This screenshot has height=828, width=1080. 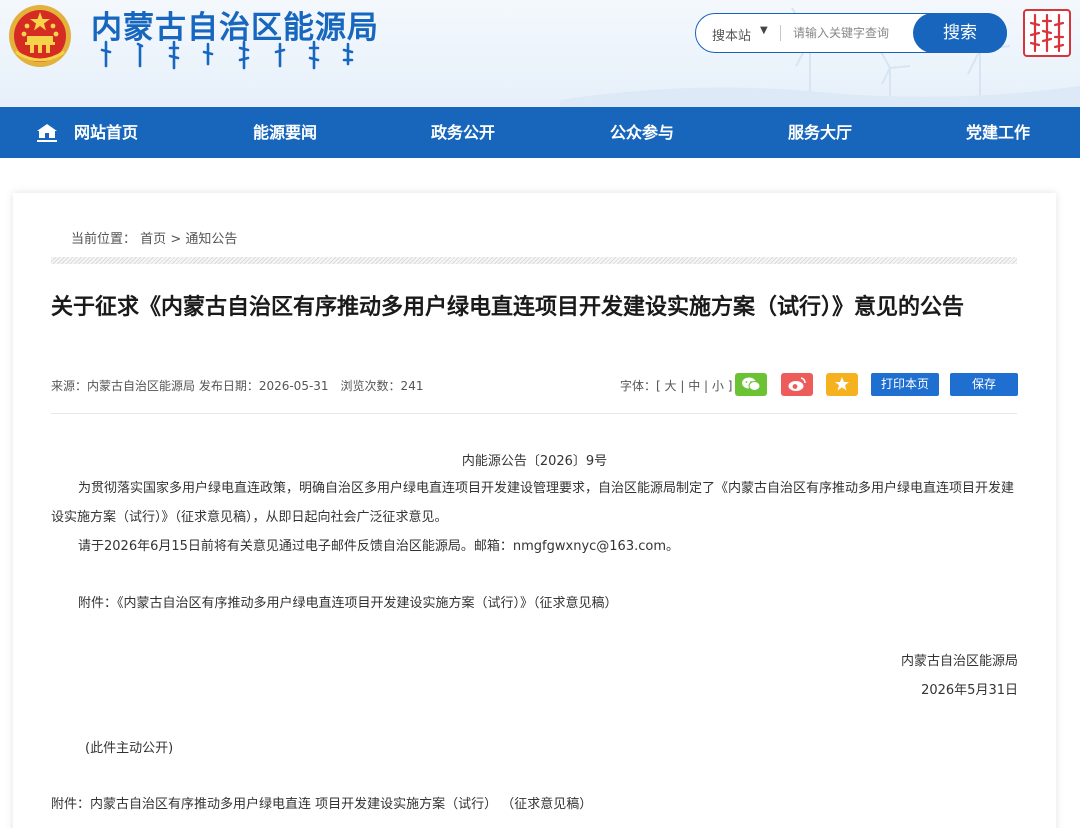 I want to click on share-weibo-button, so click(x=797, y=384).